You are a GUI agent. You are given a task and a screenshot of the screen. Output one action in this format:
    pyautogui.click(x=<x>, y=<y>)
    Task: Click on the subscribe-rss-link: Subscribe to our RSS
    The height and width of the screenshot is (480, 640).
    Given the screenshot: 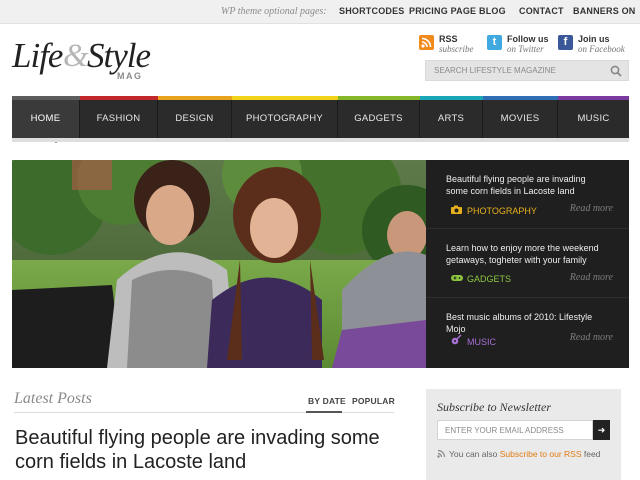 What is the action you would take?
    pyautogui.click(x=541, y=454)
    